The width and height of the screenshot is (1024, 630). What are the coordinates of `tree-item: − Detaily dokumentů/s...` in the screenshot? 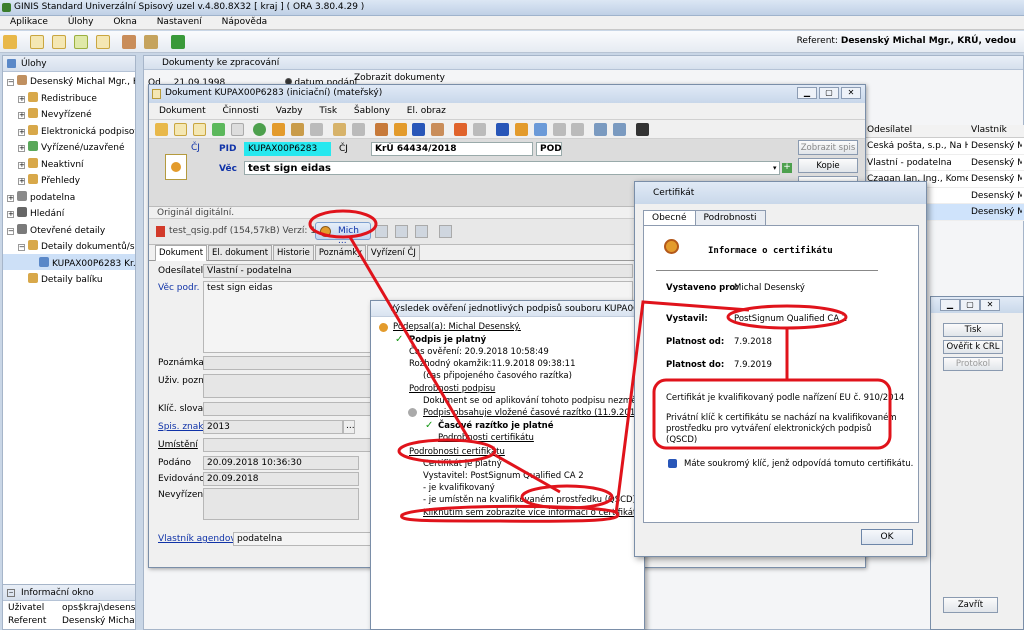 It's located at (69, 245).